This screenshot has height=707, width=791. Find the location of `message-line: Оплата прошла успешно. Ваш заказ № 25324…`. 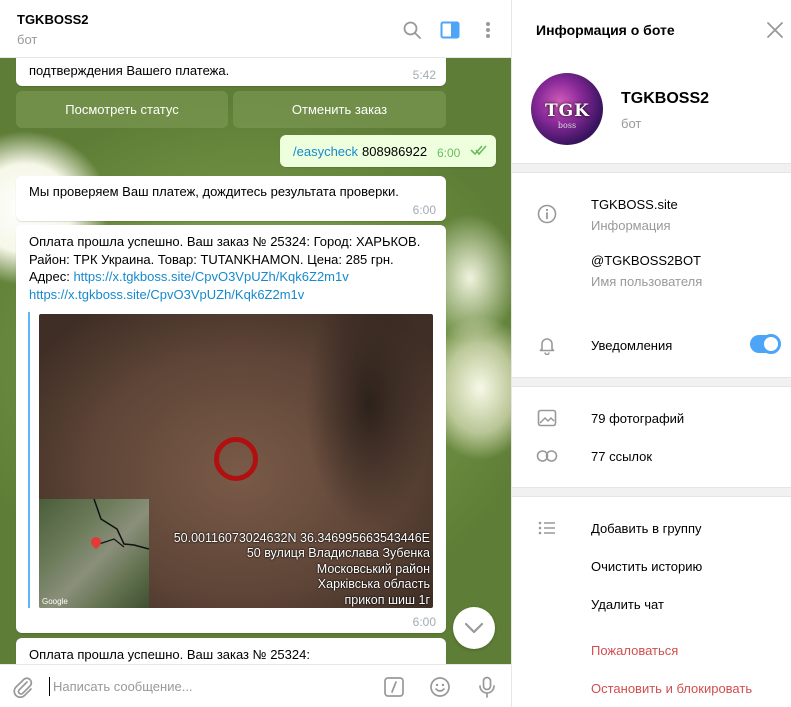

message-line: Оплата прошла успешно. Ваш заказ № 25324… is located at coordinates (225, 241).